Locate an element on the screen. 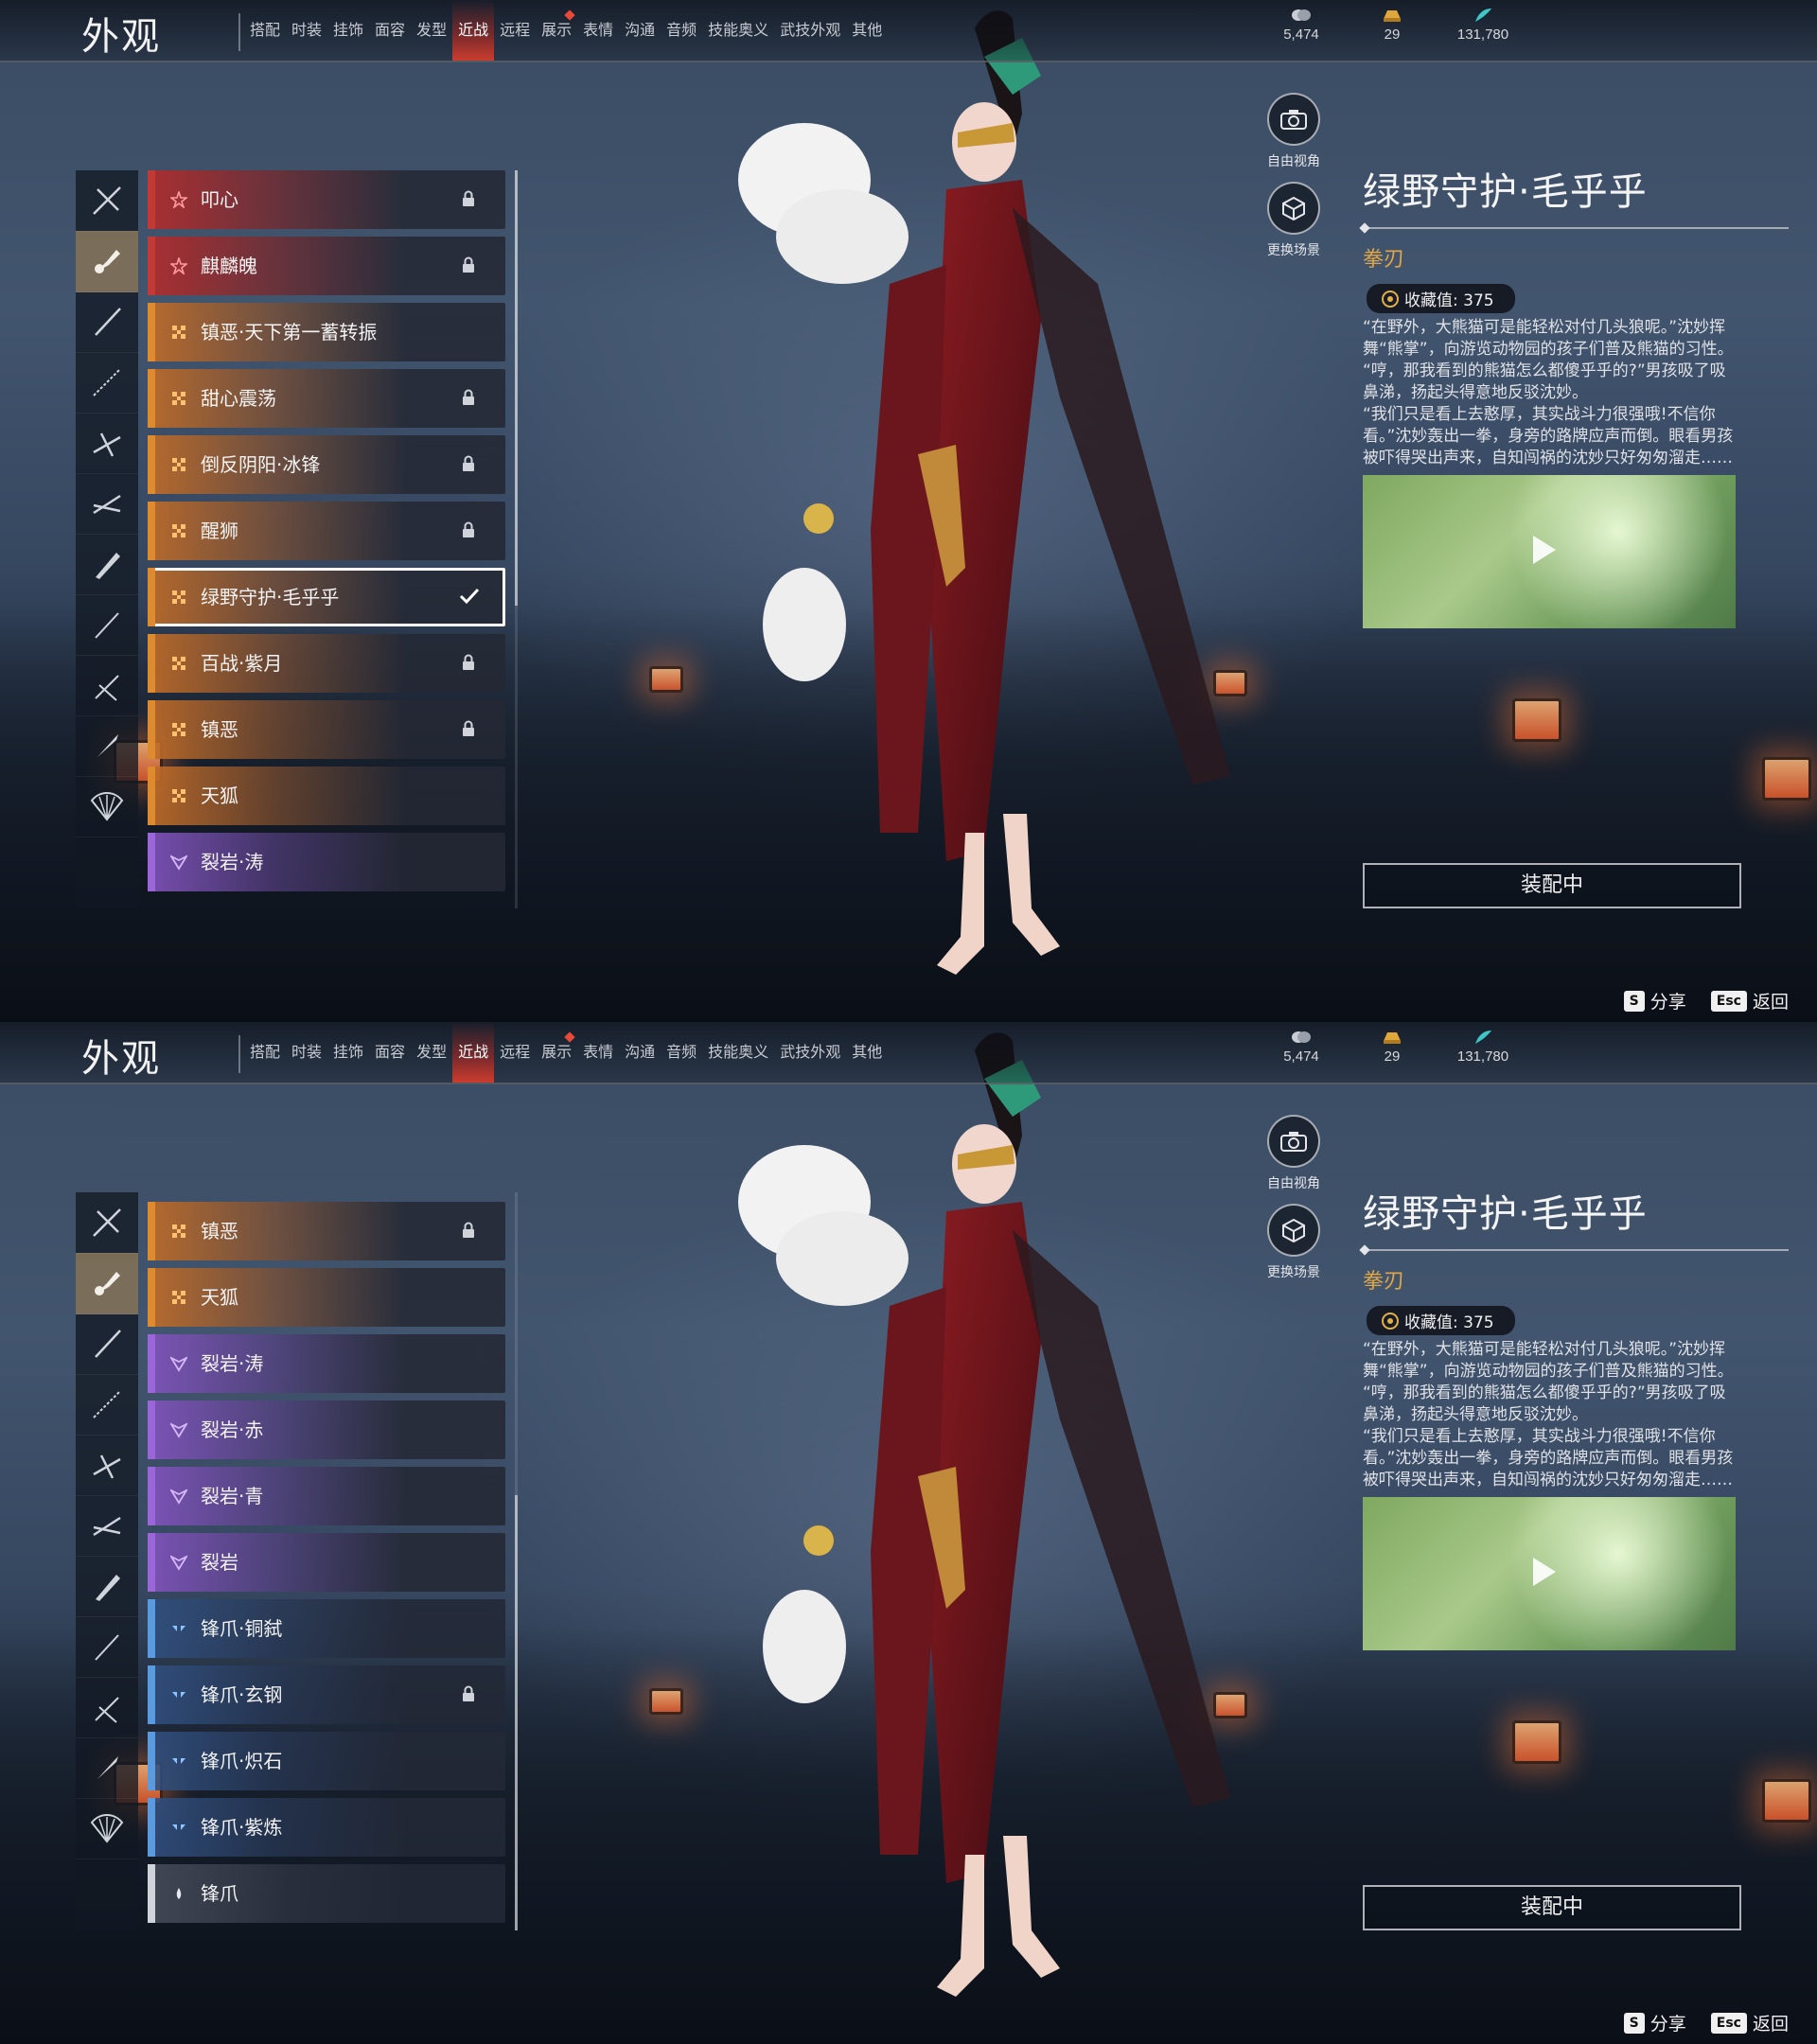 The image size is (1817, 2044). appearance-item-row: 裂岩 is located at coordinates (327, 1562).